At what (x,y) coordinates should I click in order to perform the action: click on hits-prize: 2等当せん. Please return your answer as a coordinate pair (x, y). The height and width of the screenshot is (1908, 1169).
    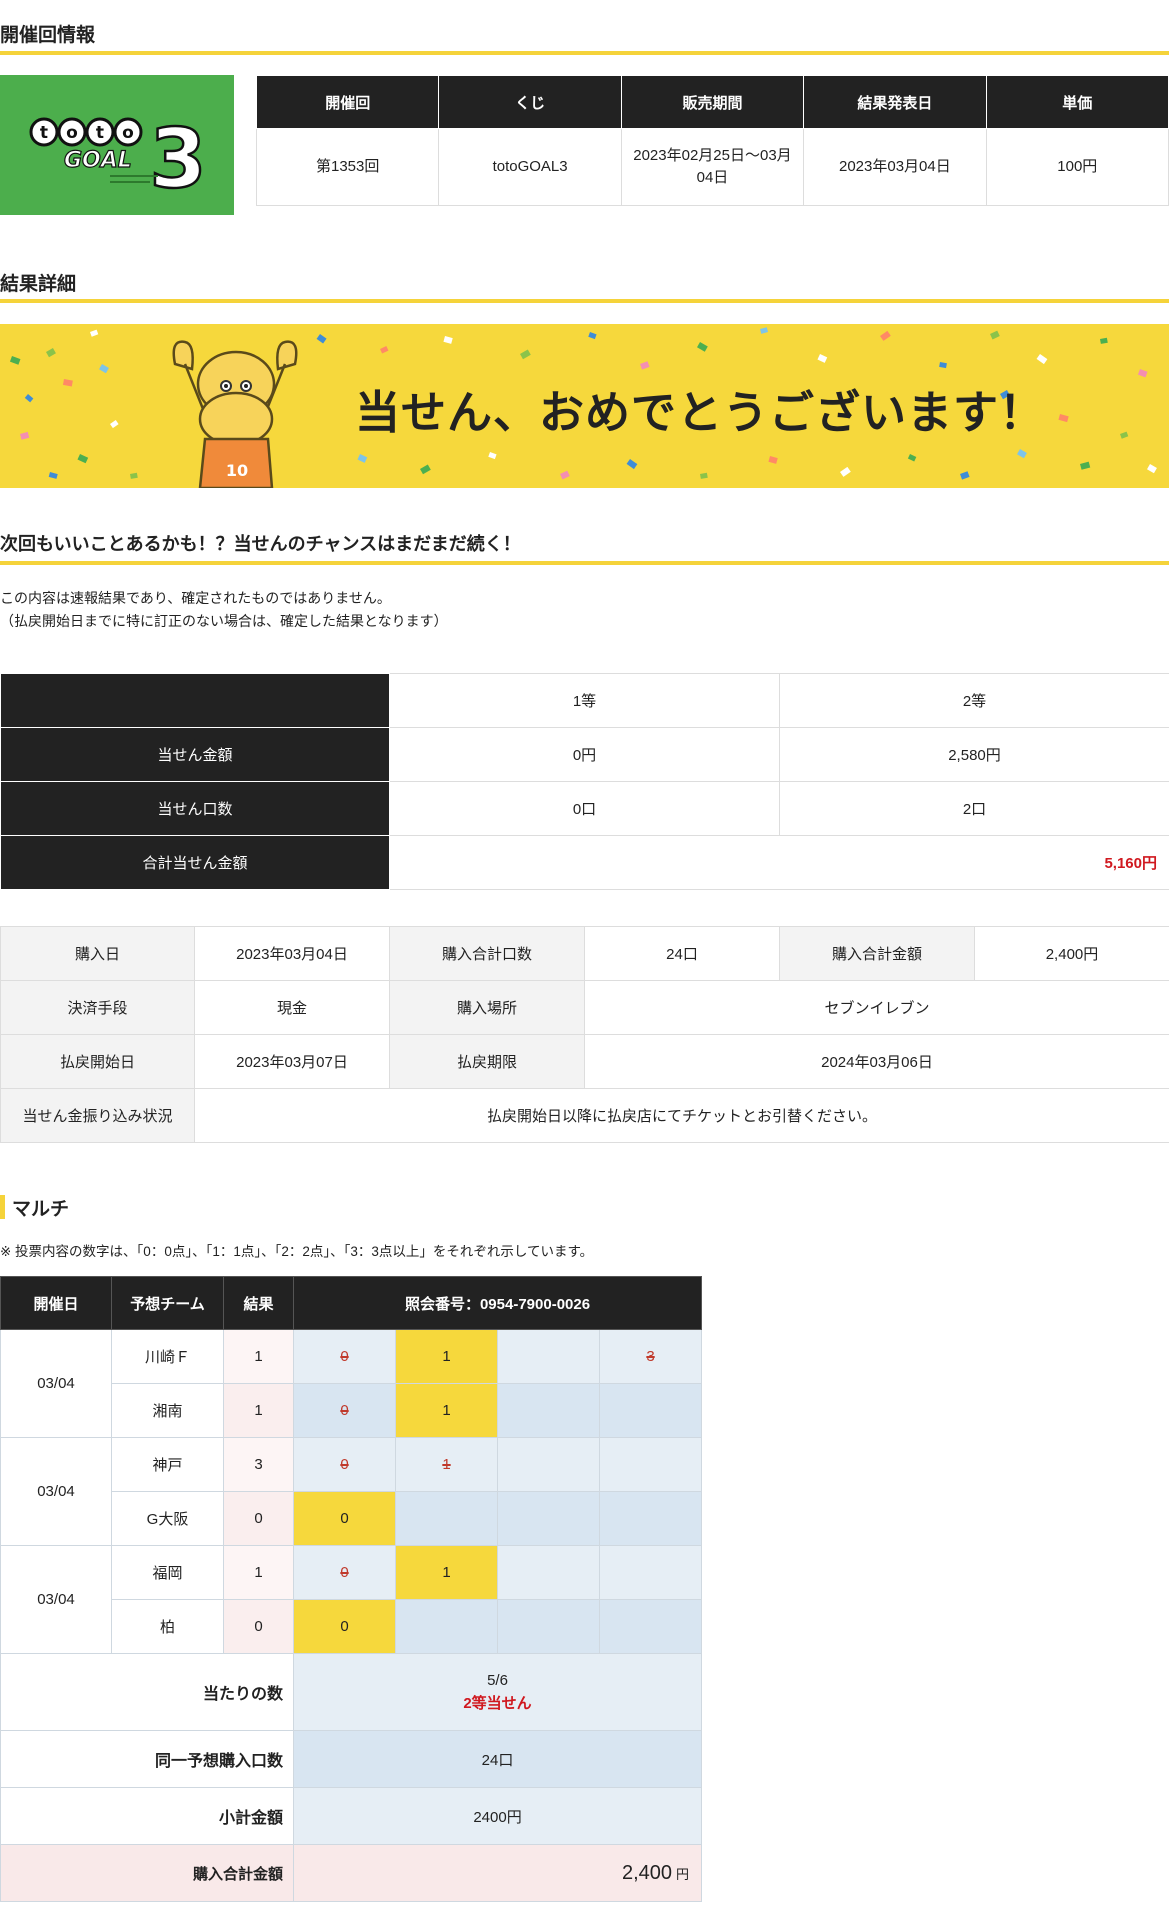
    Looking at the image, I should click on (497, 1703).